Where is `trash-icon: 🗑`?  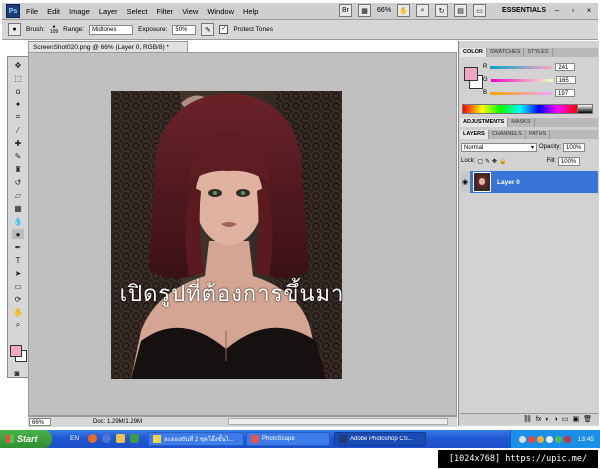
trash-icon: 🗑 is located at coordinates (587, 419).